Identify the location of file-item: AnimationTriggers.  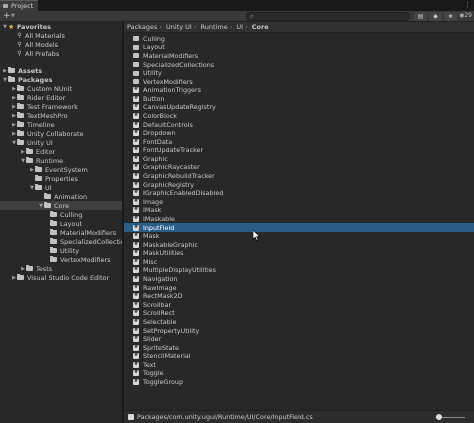
(299, 90).